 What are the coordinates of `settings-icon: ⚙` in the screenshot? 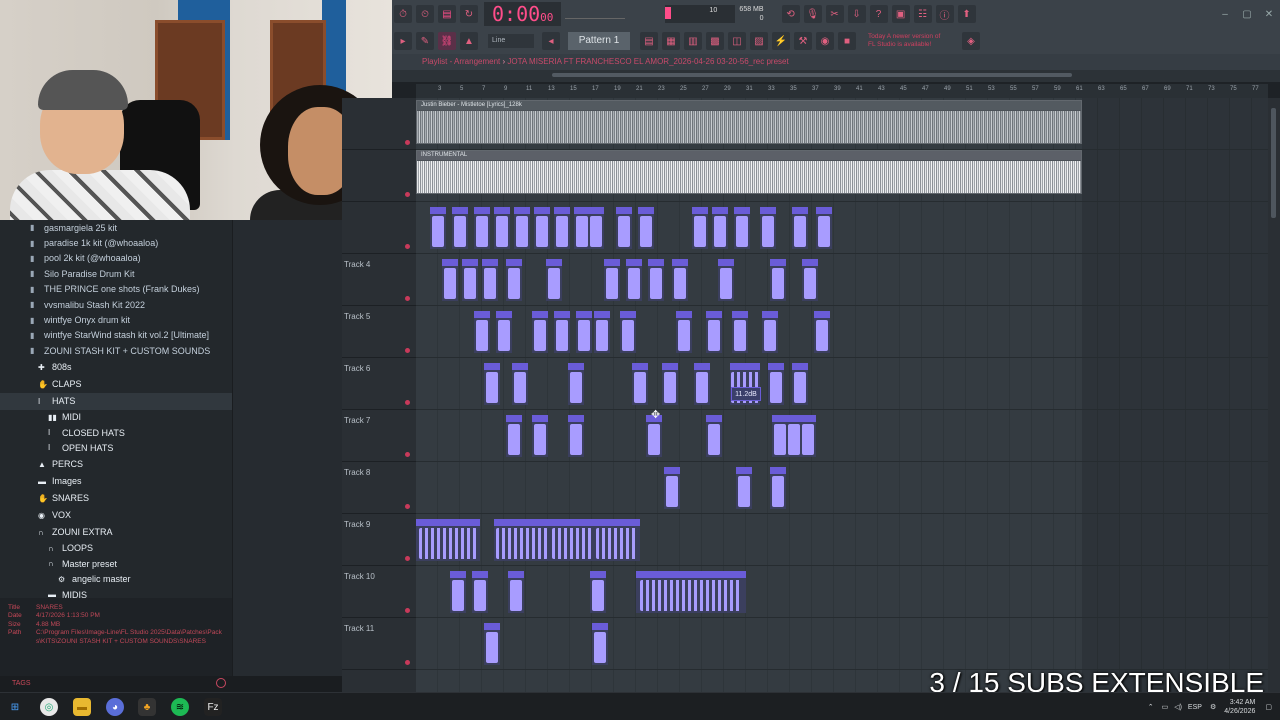 It's located at (1213, 707).